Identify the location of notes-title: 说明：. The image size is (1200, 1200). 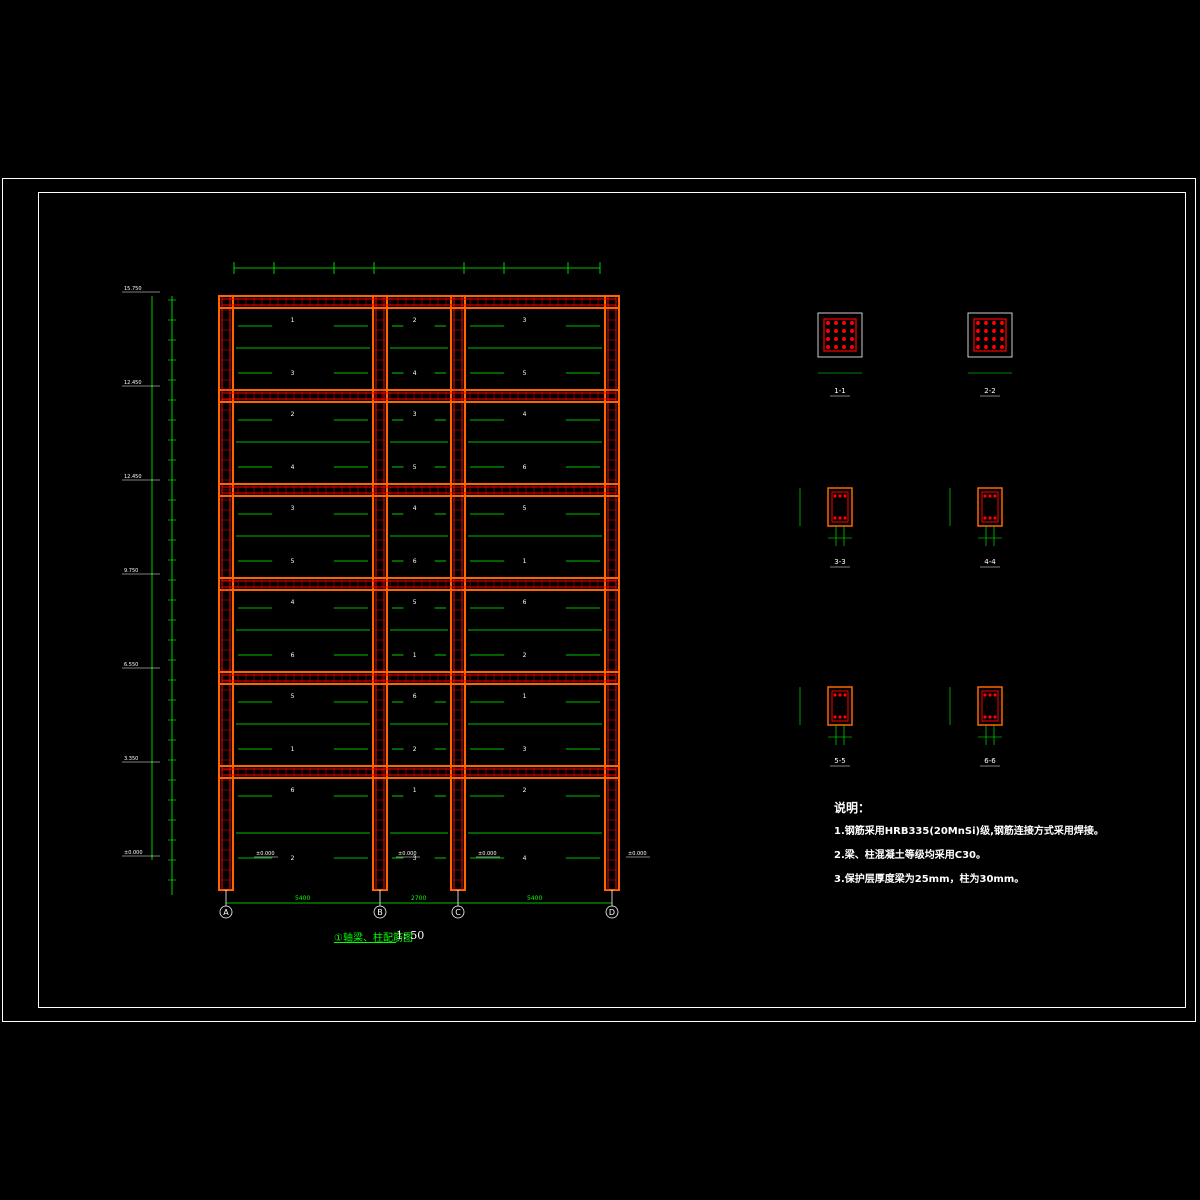
(852, 808).